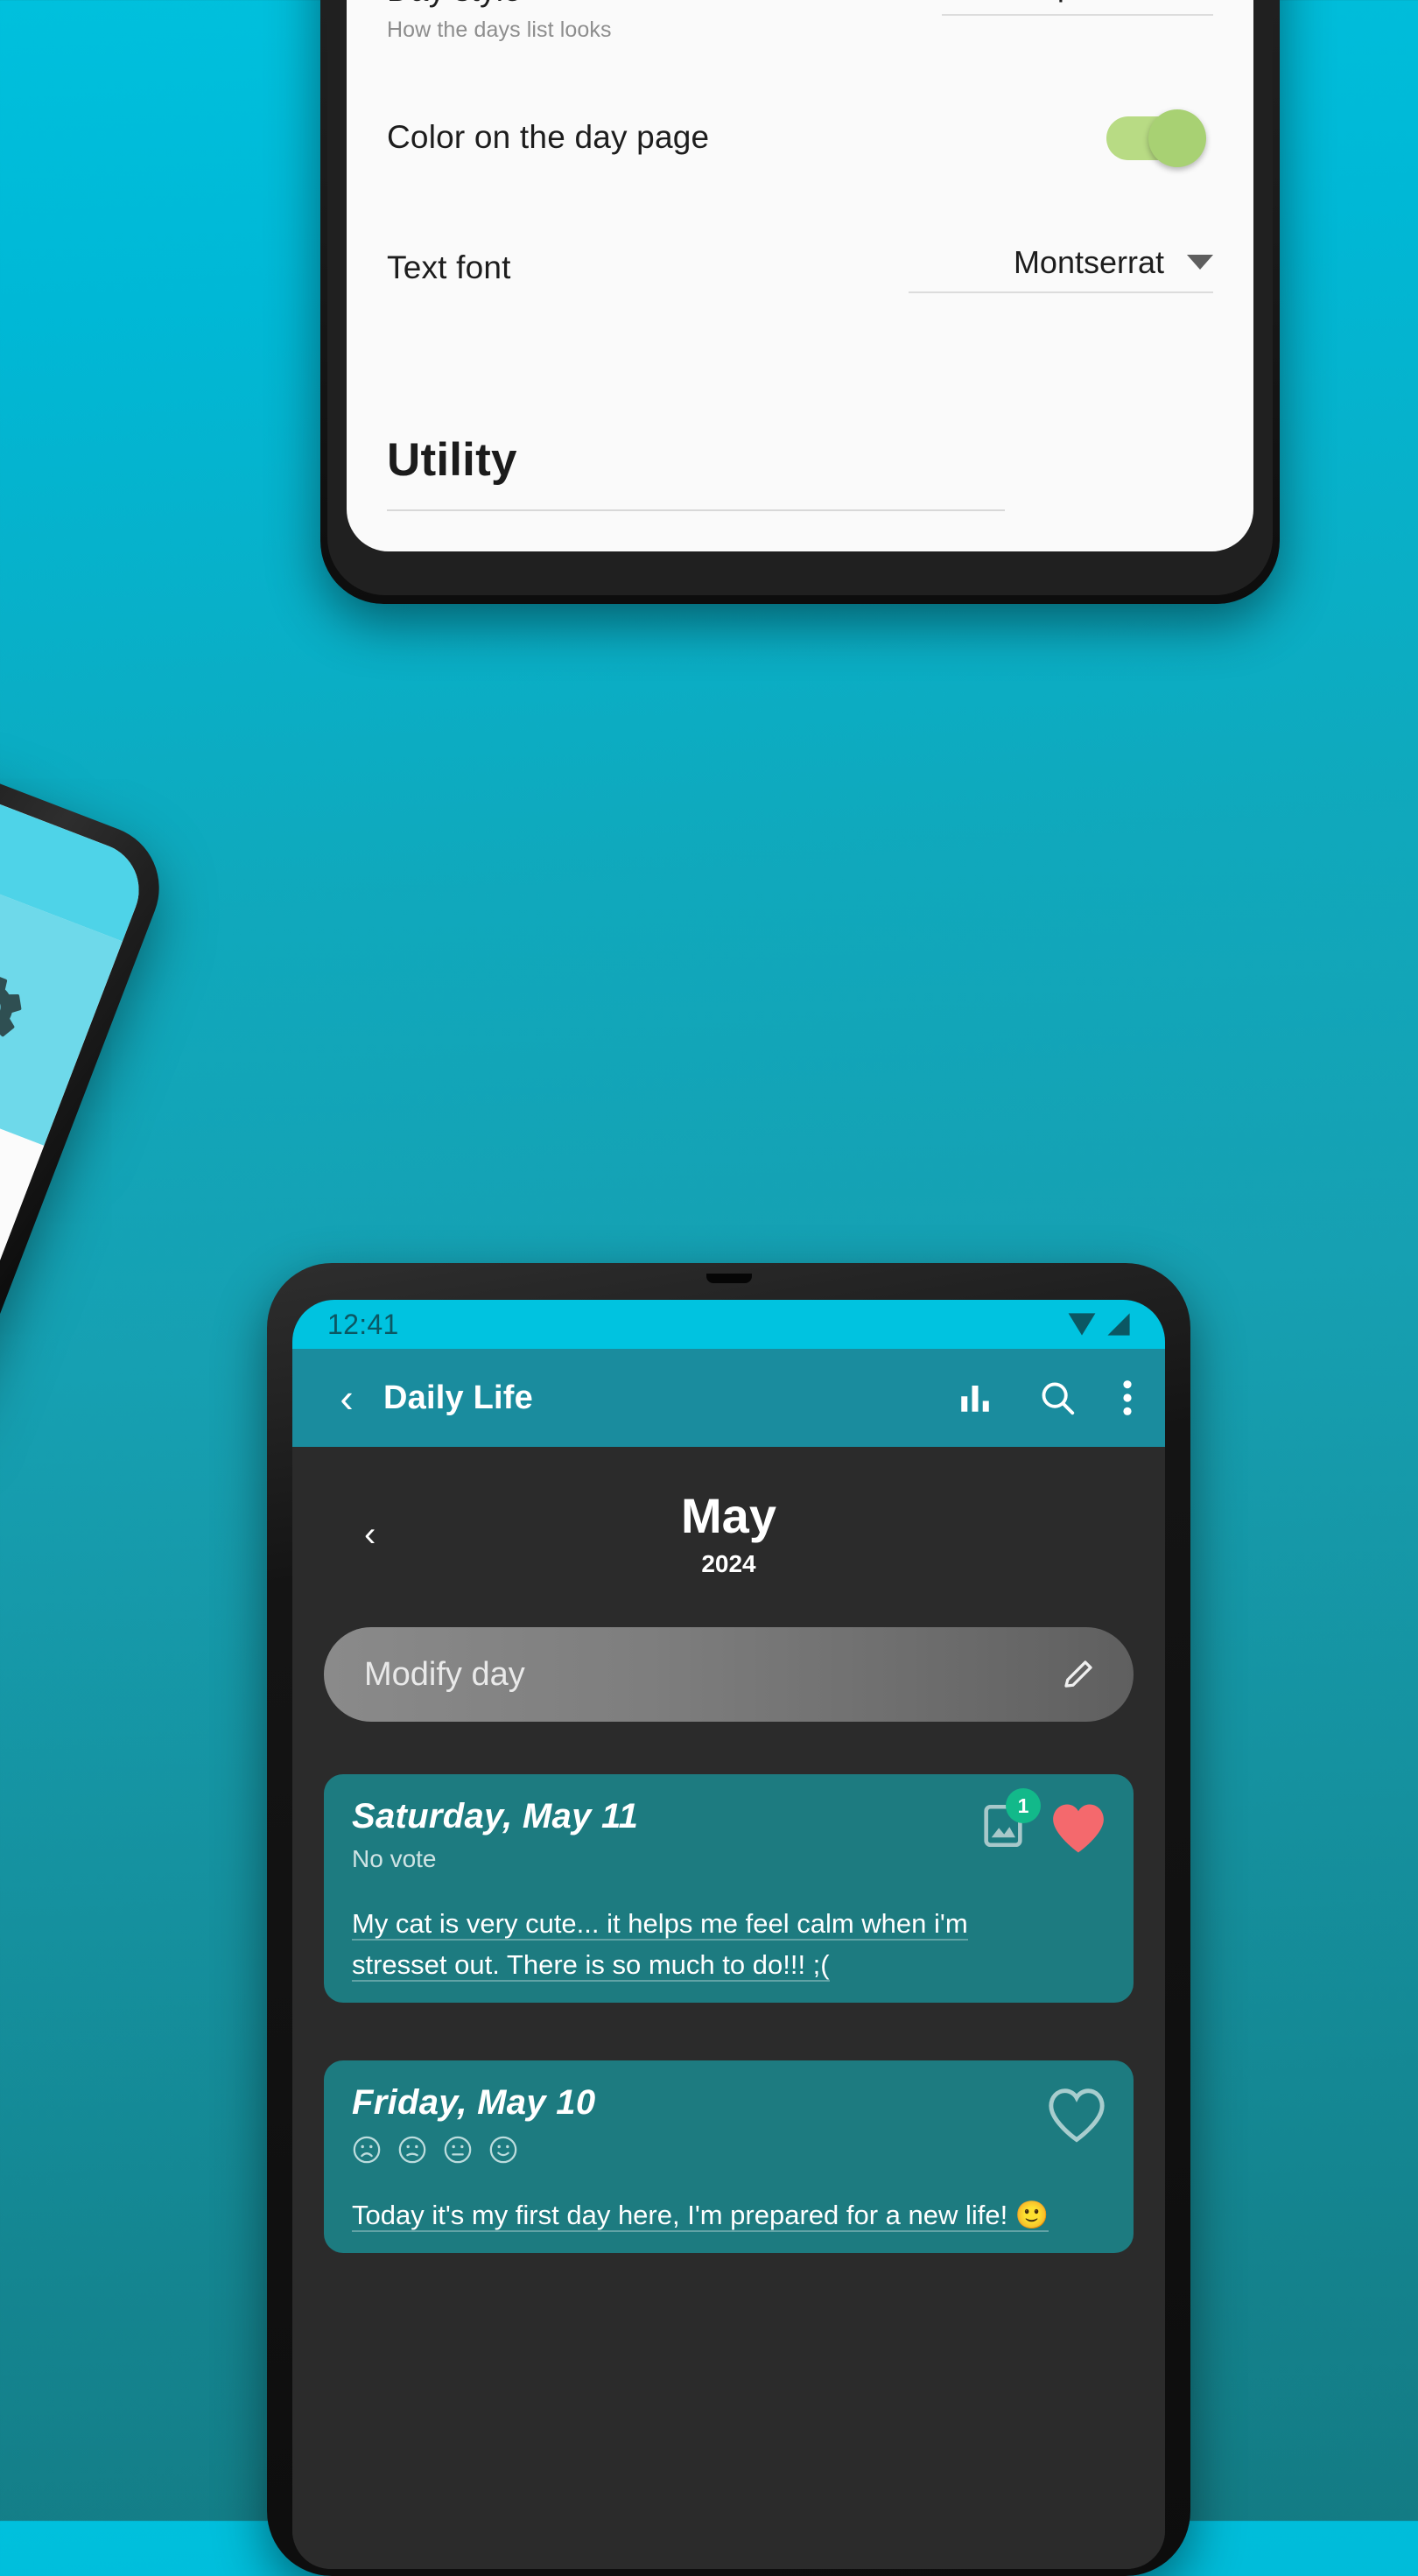 Image resolution: width=1418 pixels, height=2576 pixels. Describe the element at coordinates (346, 1398) in the screenshot. I see `back-button: ‹` at that location.